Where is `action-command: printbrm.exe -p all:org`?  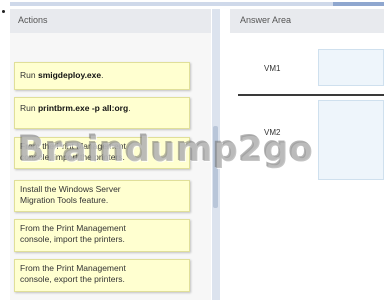 action-command: printbrm.exe -p all:org is located at coordinates (83, 108).